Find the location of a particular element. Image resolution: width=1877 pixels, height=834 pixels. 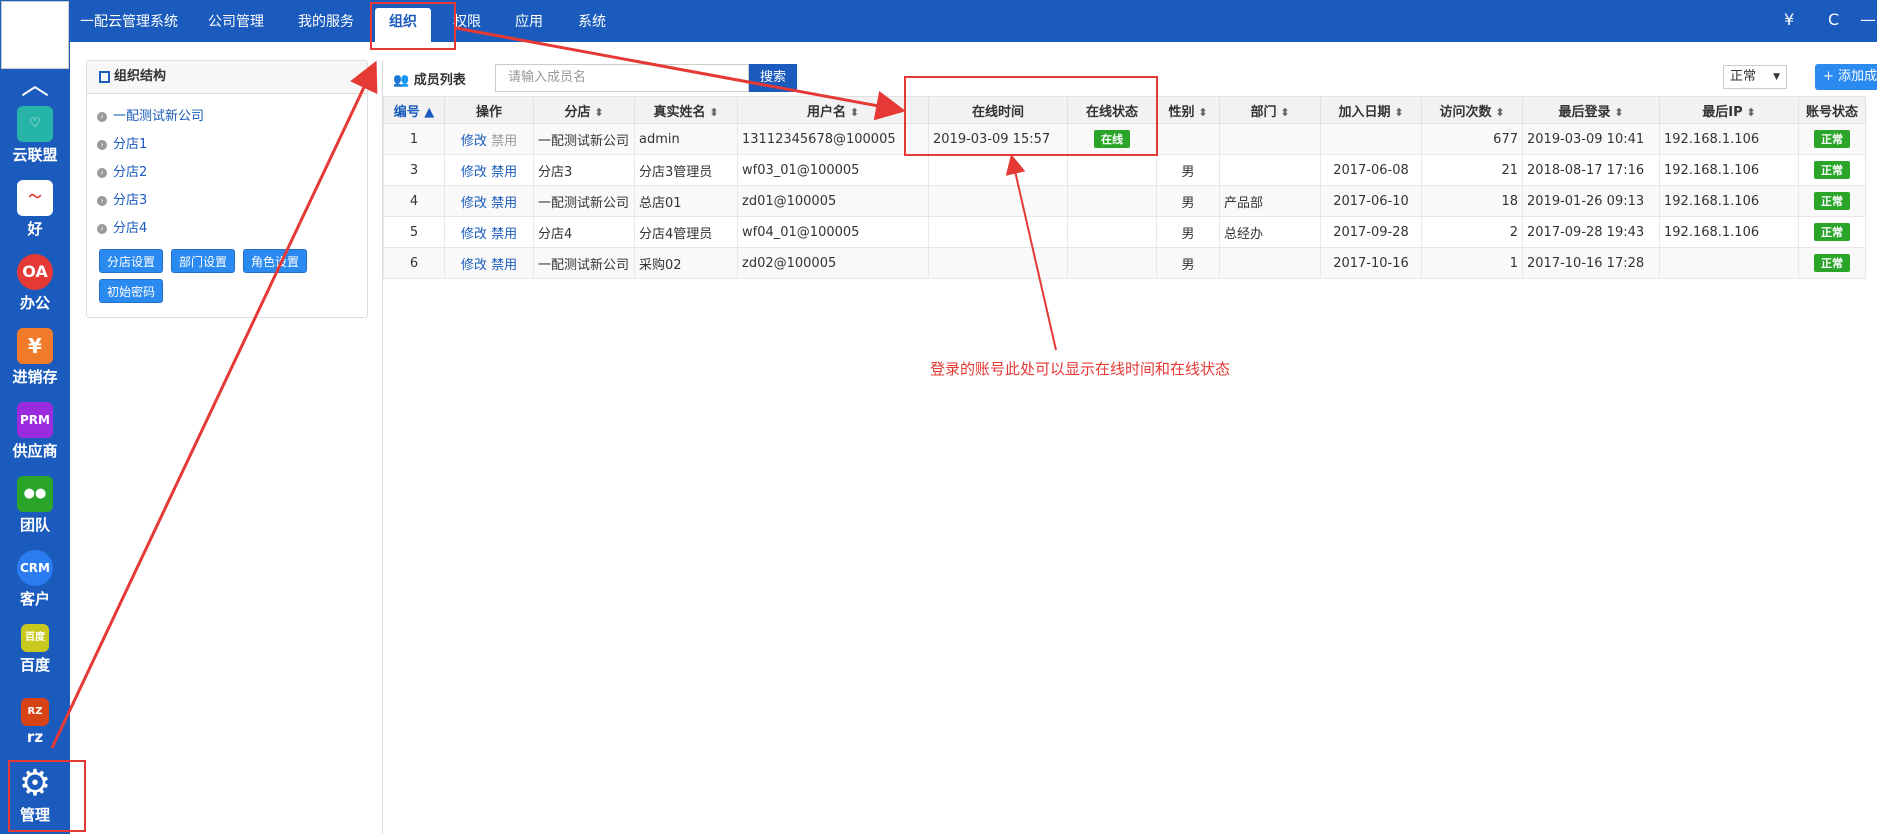

app-label: 办公 is located at coordinates (34, 303).